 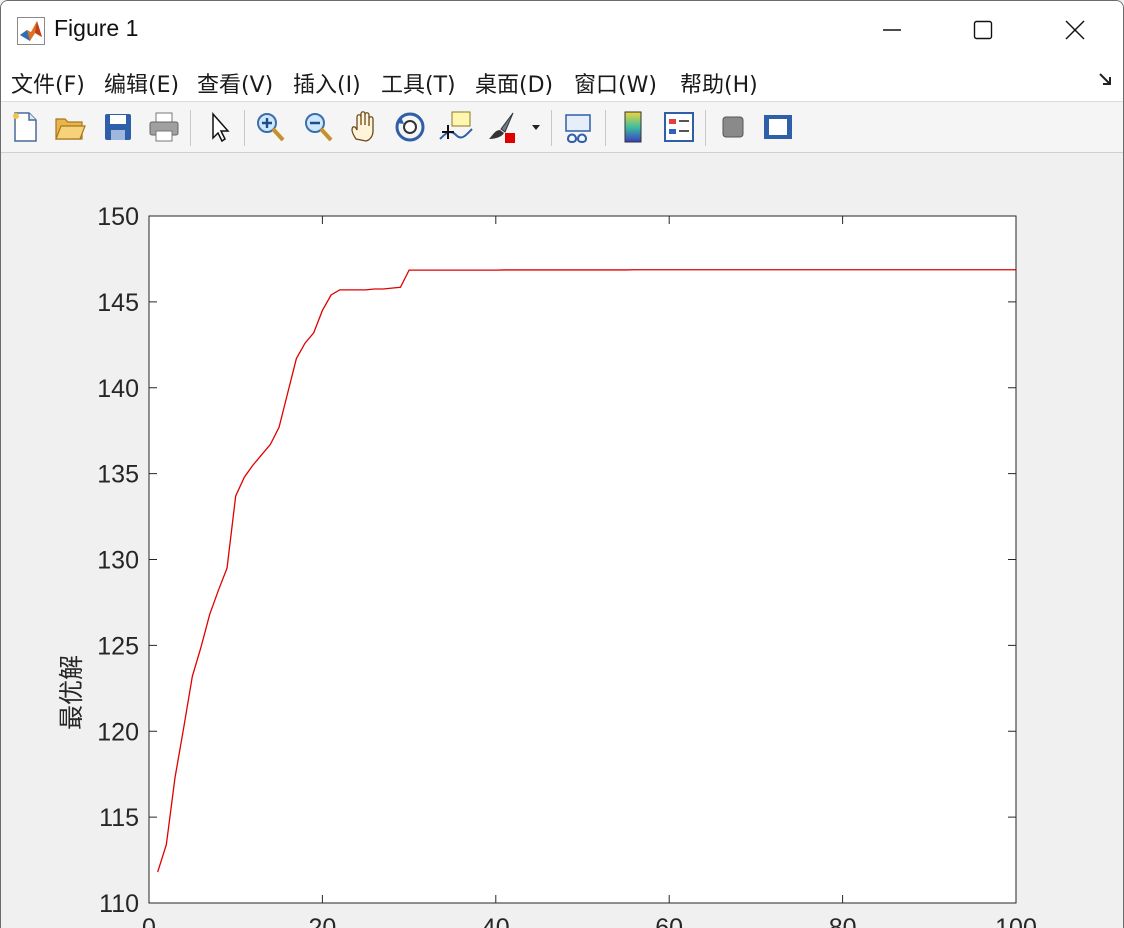 I want to click on show-plot-tools-button, so click(x=778, y=127).